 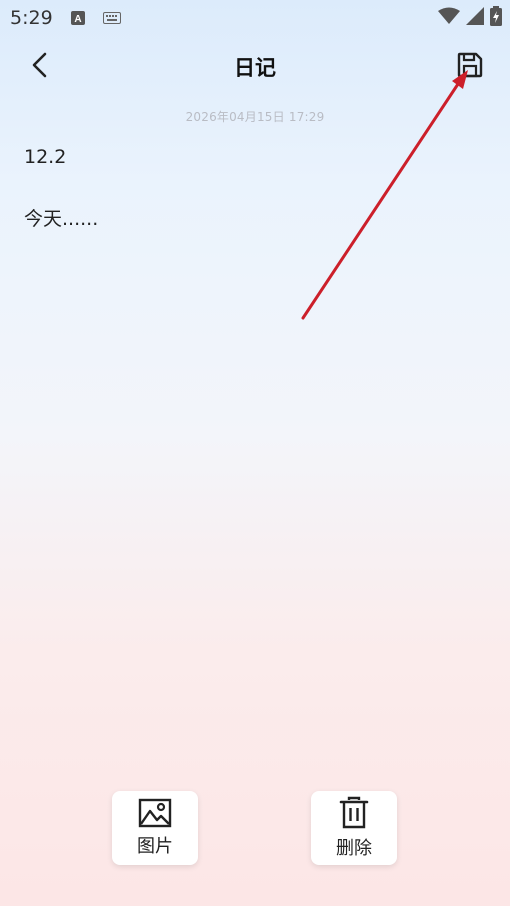 I want to click on entry-datetime: 2026年04月15日 17:29, so click(x=255, y=117).